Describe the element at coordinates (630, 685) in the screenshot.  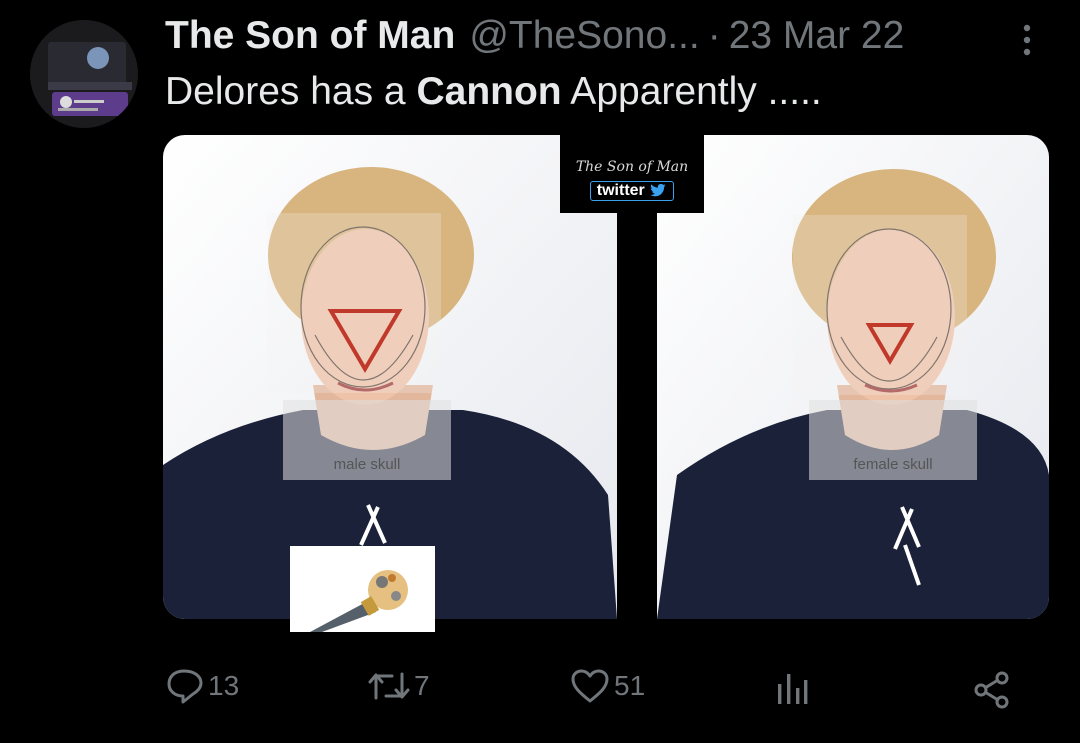
I see `like-count: 51` at that location.